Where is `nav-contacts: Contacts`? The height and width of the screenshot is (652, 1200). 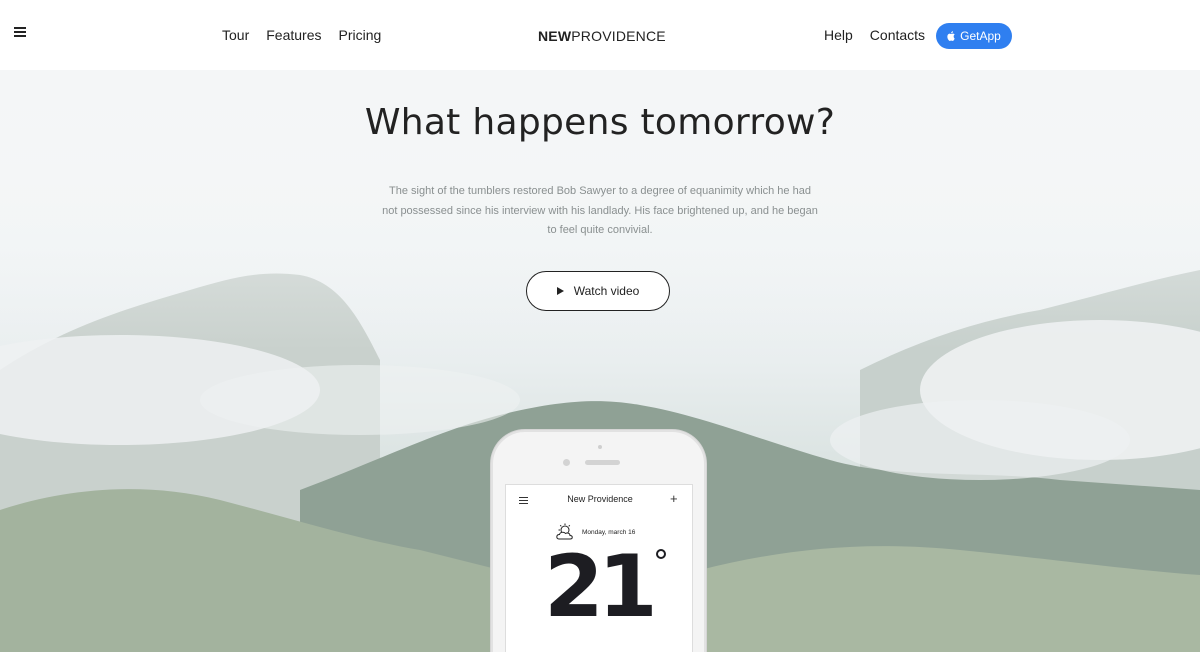
nav-contacts: Contacts is located at coordinates (897, 35).